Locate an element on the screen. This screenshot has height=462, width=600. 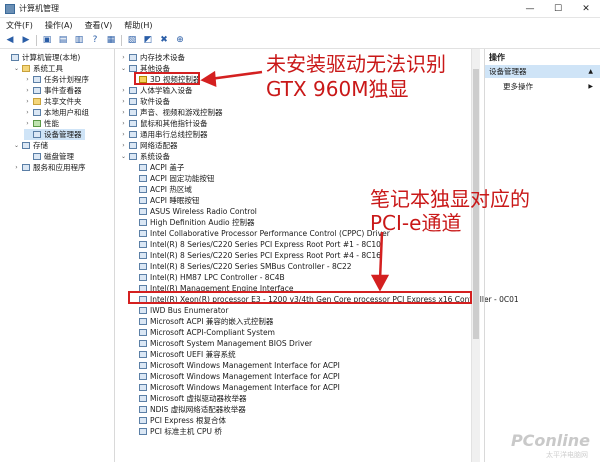
annotation-pcie-line2: PCI-e通道 is located at coordinates (416, 223).